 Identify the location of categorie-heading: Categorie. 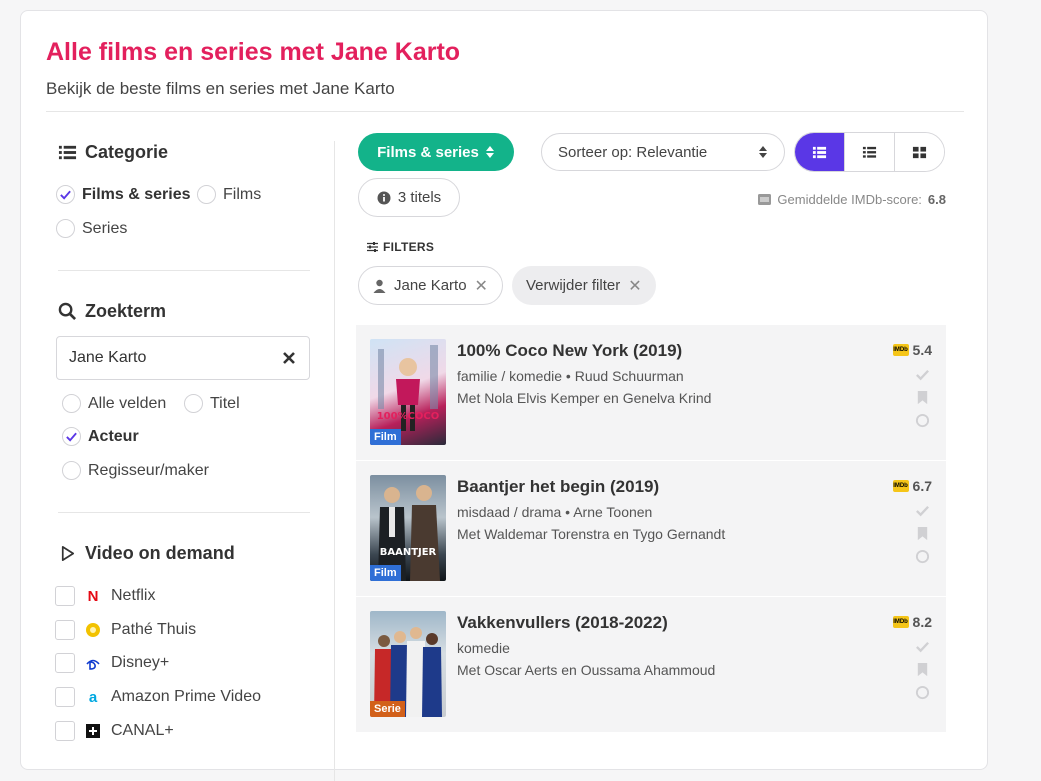
(113, 152).